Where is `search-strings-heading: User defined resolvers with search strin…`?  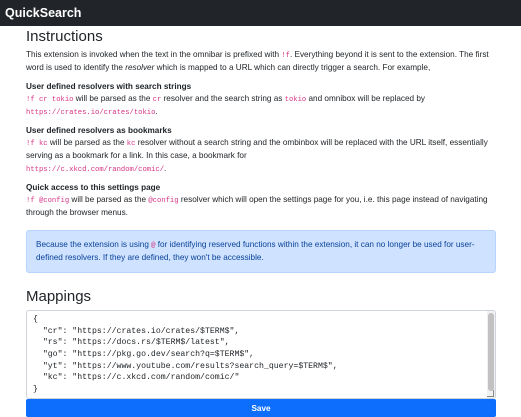
search-strings-heading: User defined resolvers with search strin… is located at coordinates (109, 86).